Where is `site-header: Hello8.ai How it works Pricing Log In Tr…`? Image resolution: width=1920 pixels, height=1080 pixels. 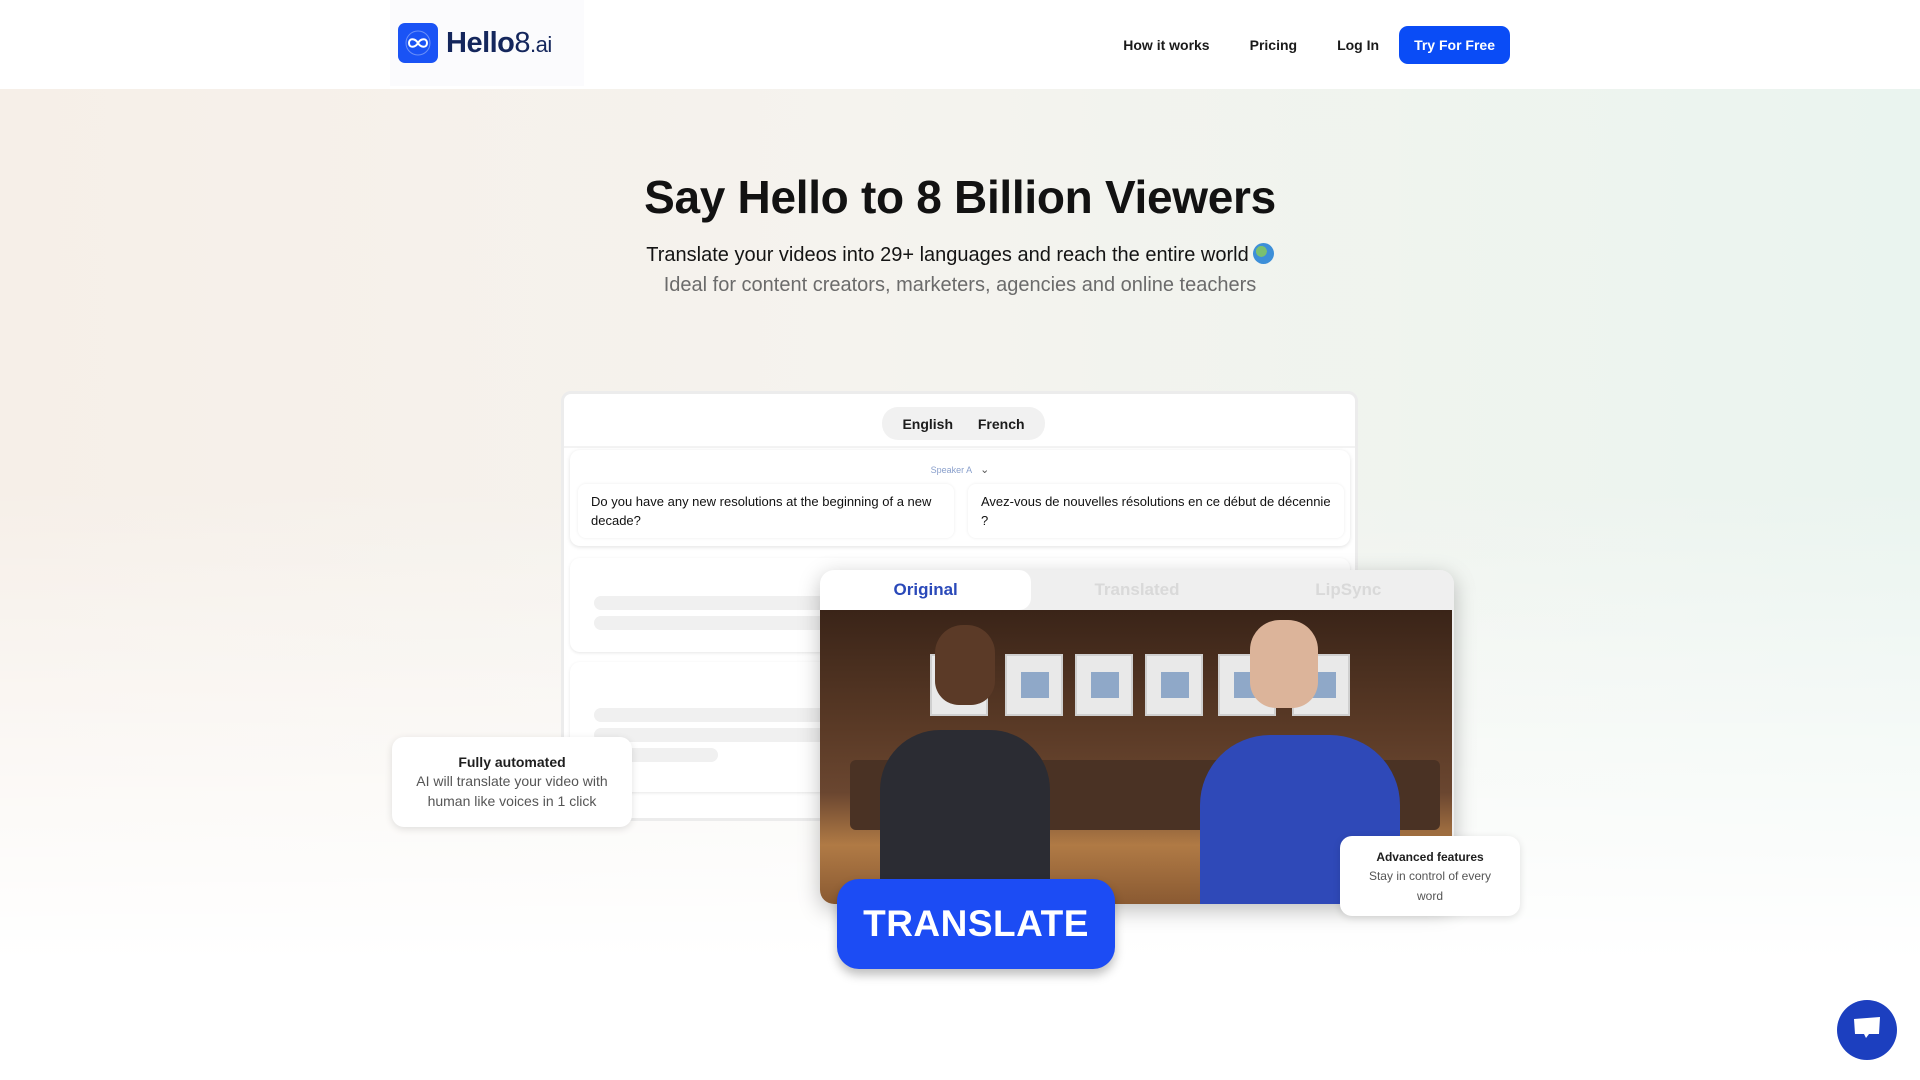 site-header: Hello8.ai How it works Pricing Log In Tr… is located at coordinates (960, 44).